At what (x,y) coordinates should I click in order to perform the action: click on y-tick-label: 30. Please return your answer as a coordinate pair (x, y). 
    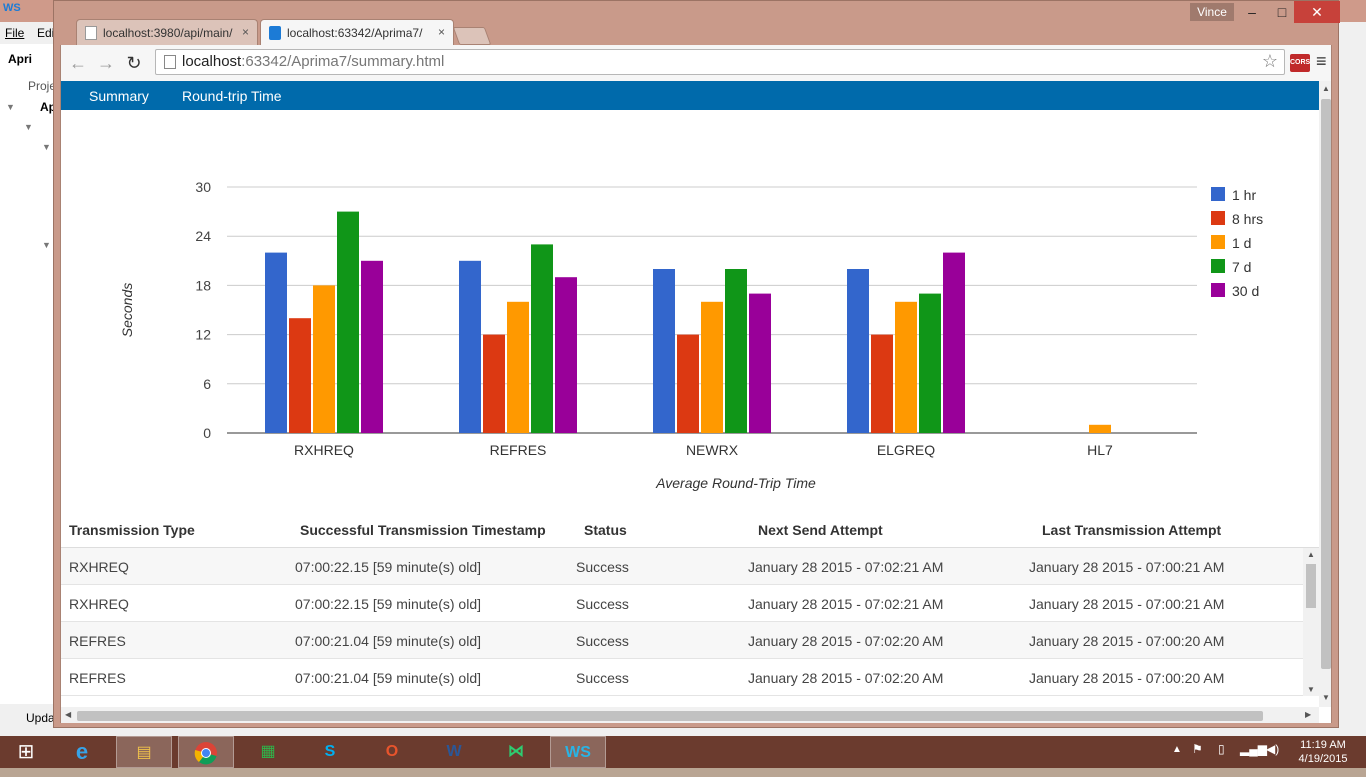
    Looking at the image, I should click on (203, 187).